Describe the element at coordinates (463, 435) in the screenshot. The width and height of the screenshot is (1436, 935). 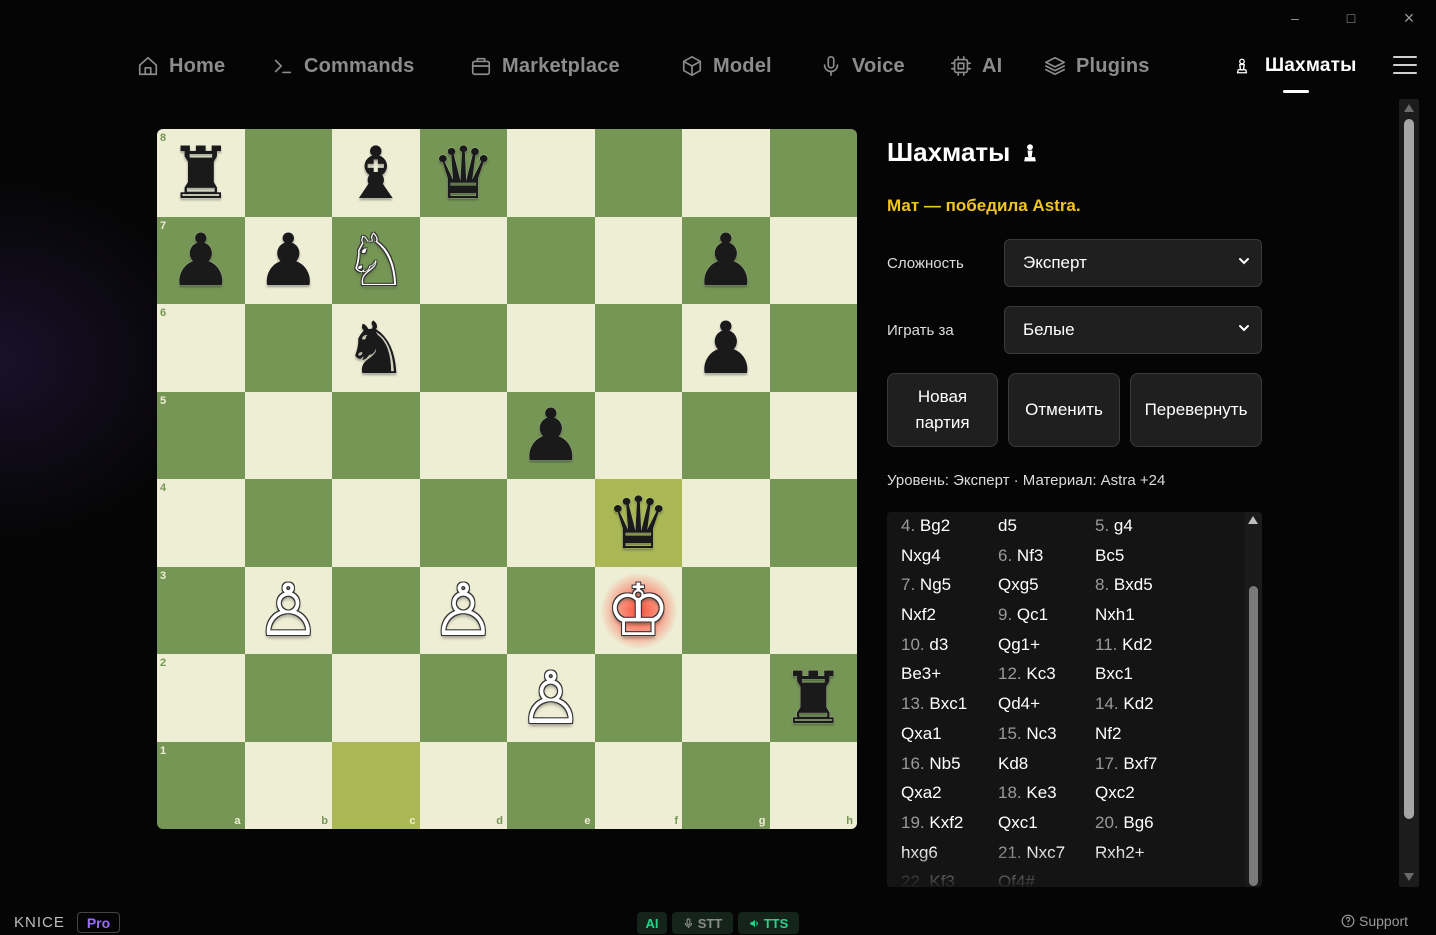
I see `square-d5` at that location.